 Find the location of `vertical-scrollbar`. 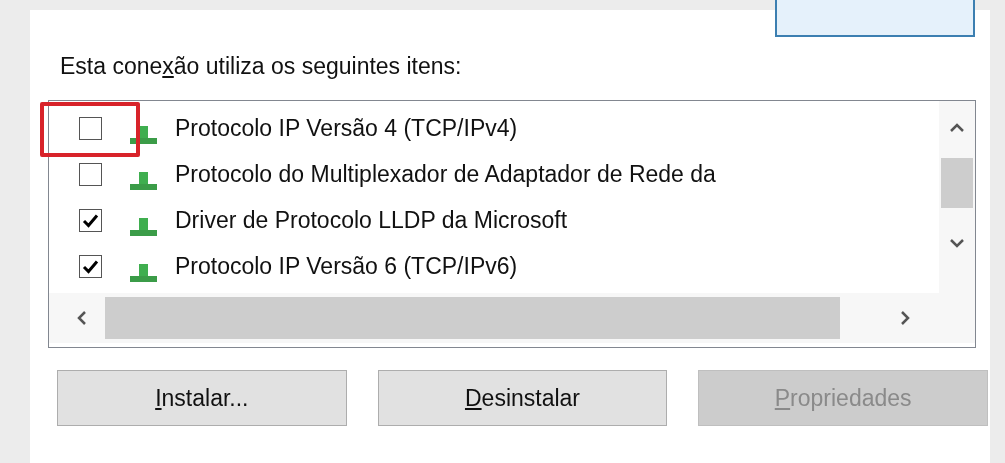

vertical-scrollbar is located at coordinates (957, 197).